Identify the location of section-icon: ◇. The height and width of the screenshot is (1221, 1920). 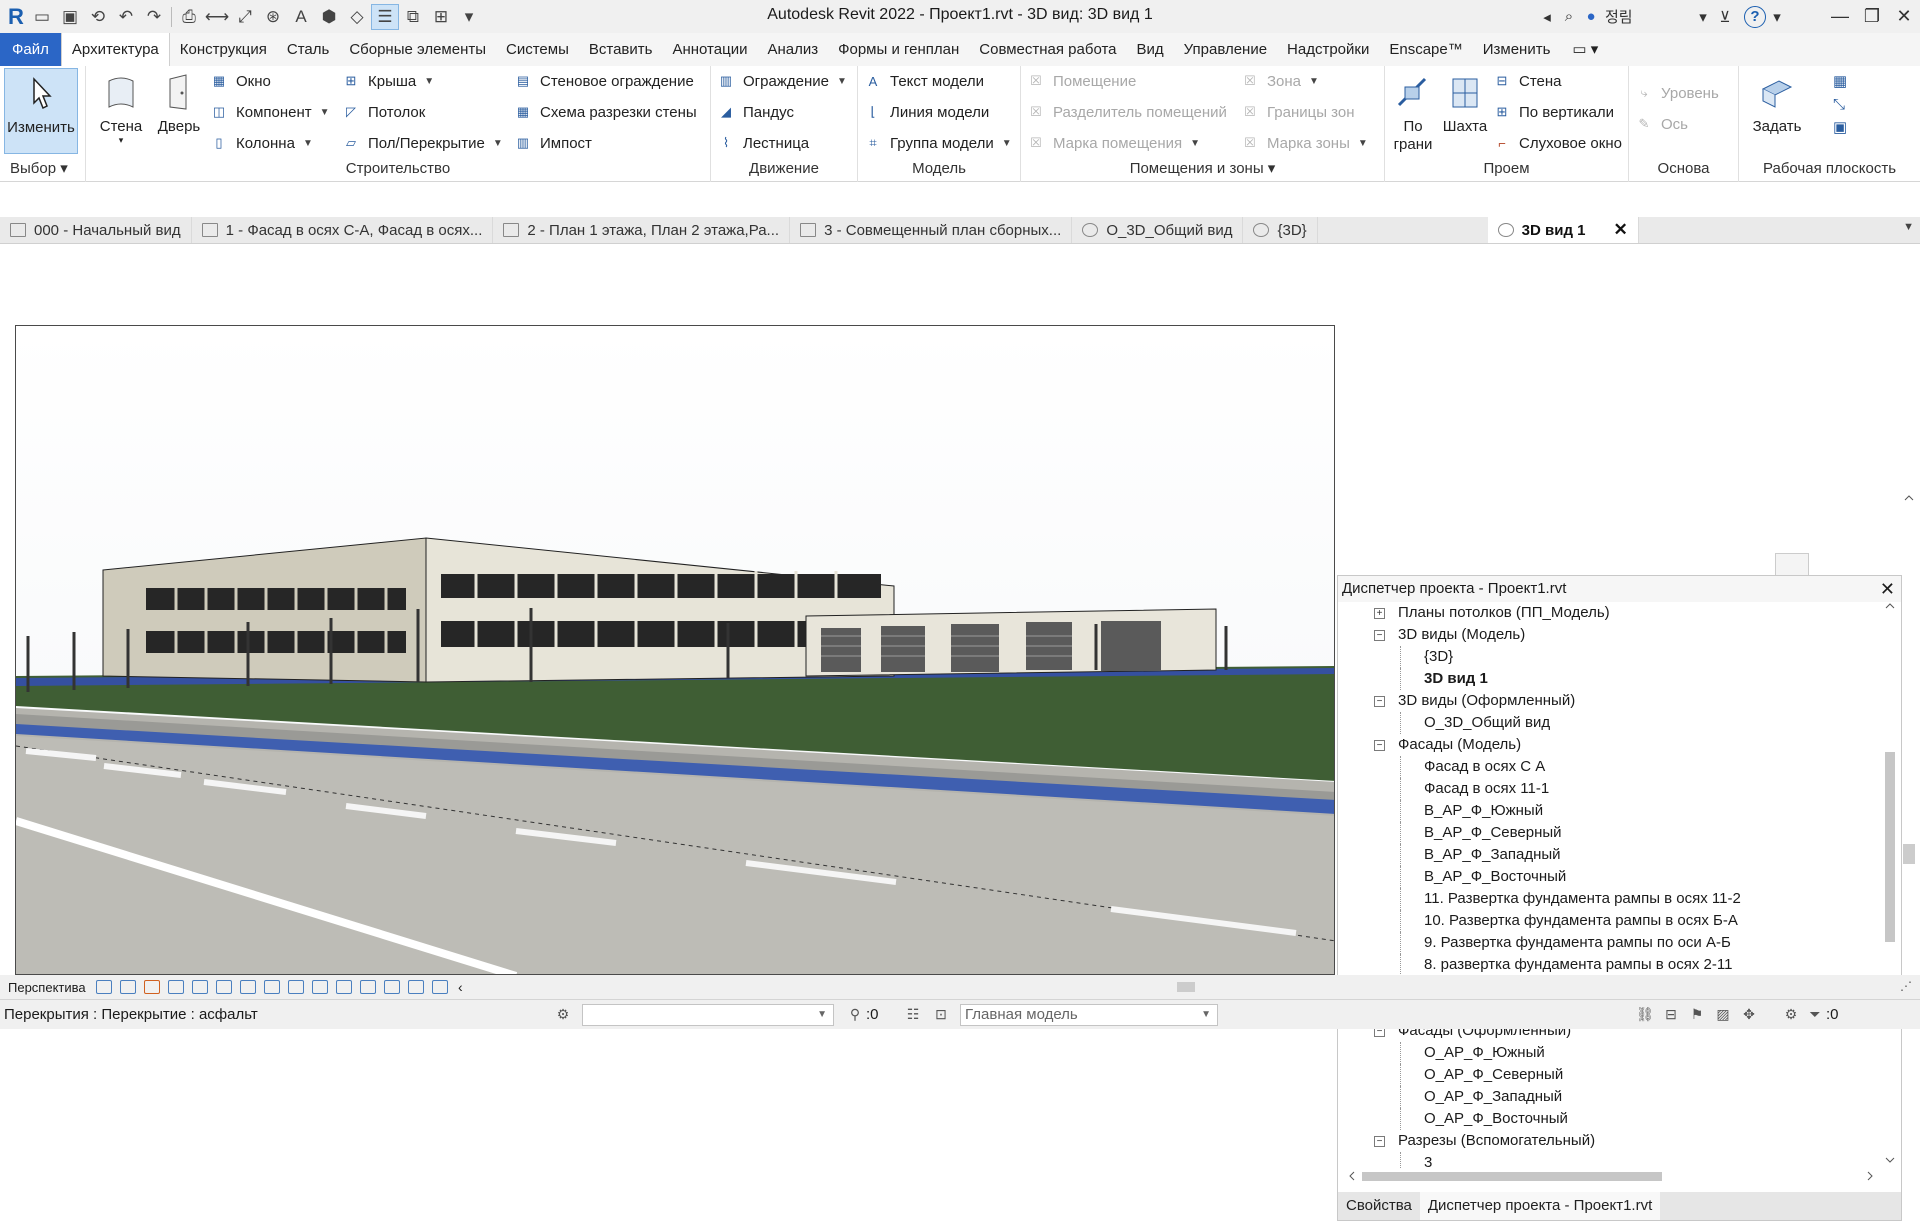
(357, 17).